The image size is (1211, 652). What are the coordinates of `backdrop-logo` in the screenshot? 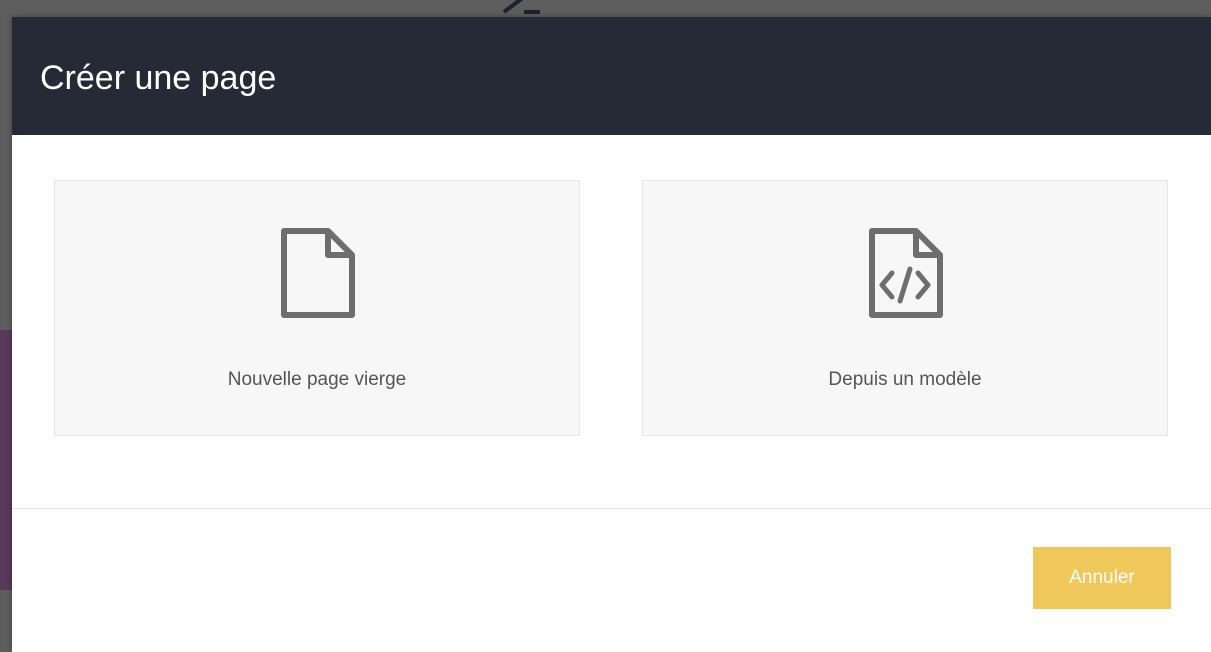 It's located at (522, 8).